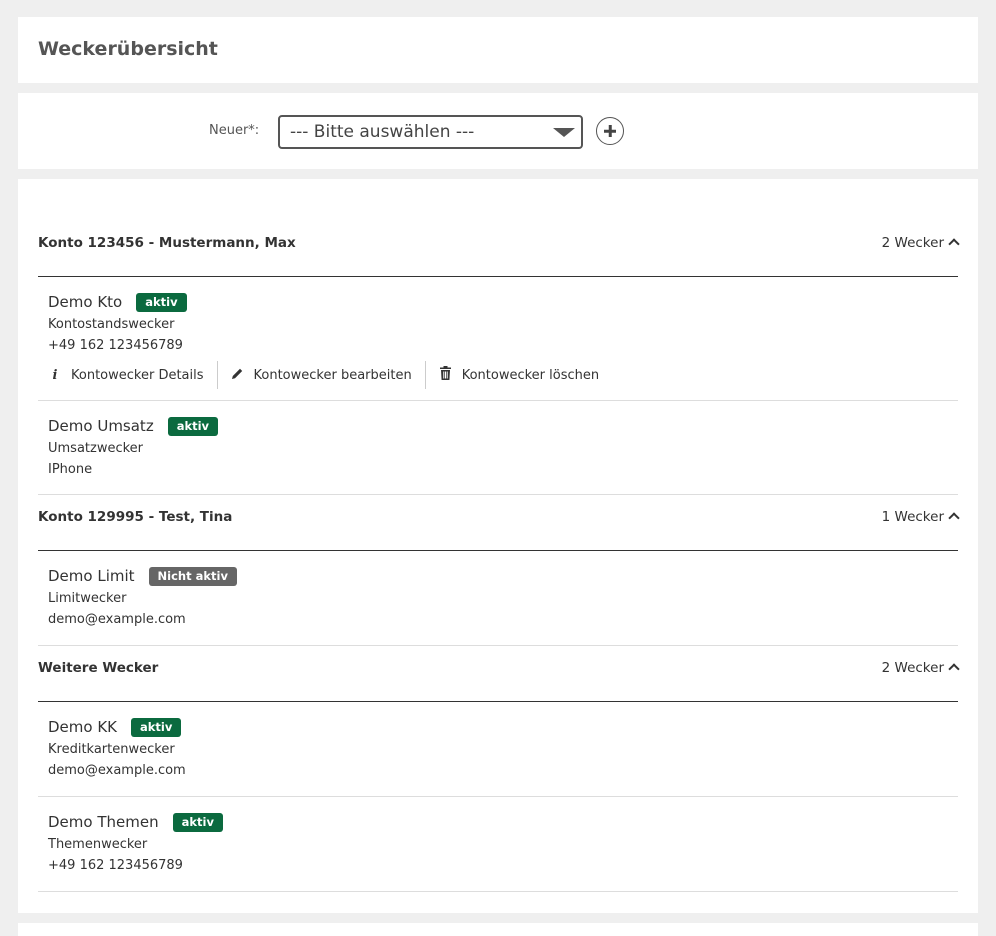  Describe the element at coordinates (564, 132) in the screenshot. I see `dropdown-arrow-icon` at that location.